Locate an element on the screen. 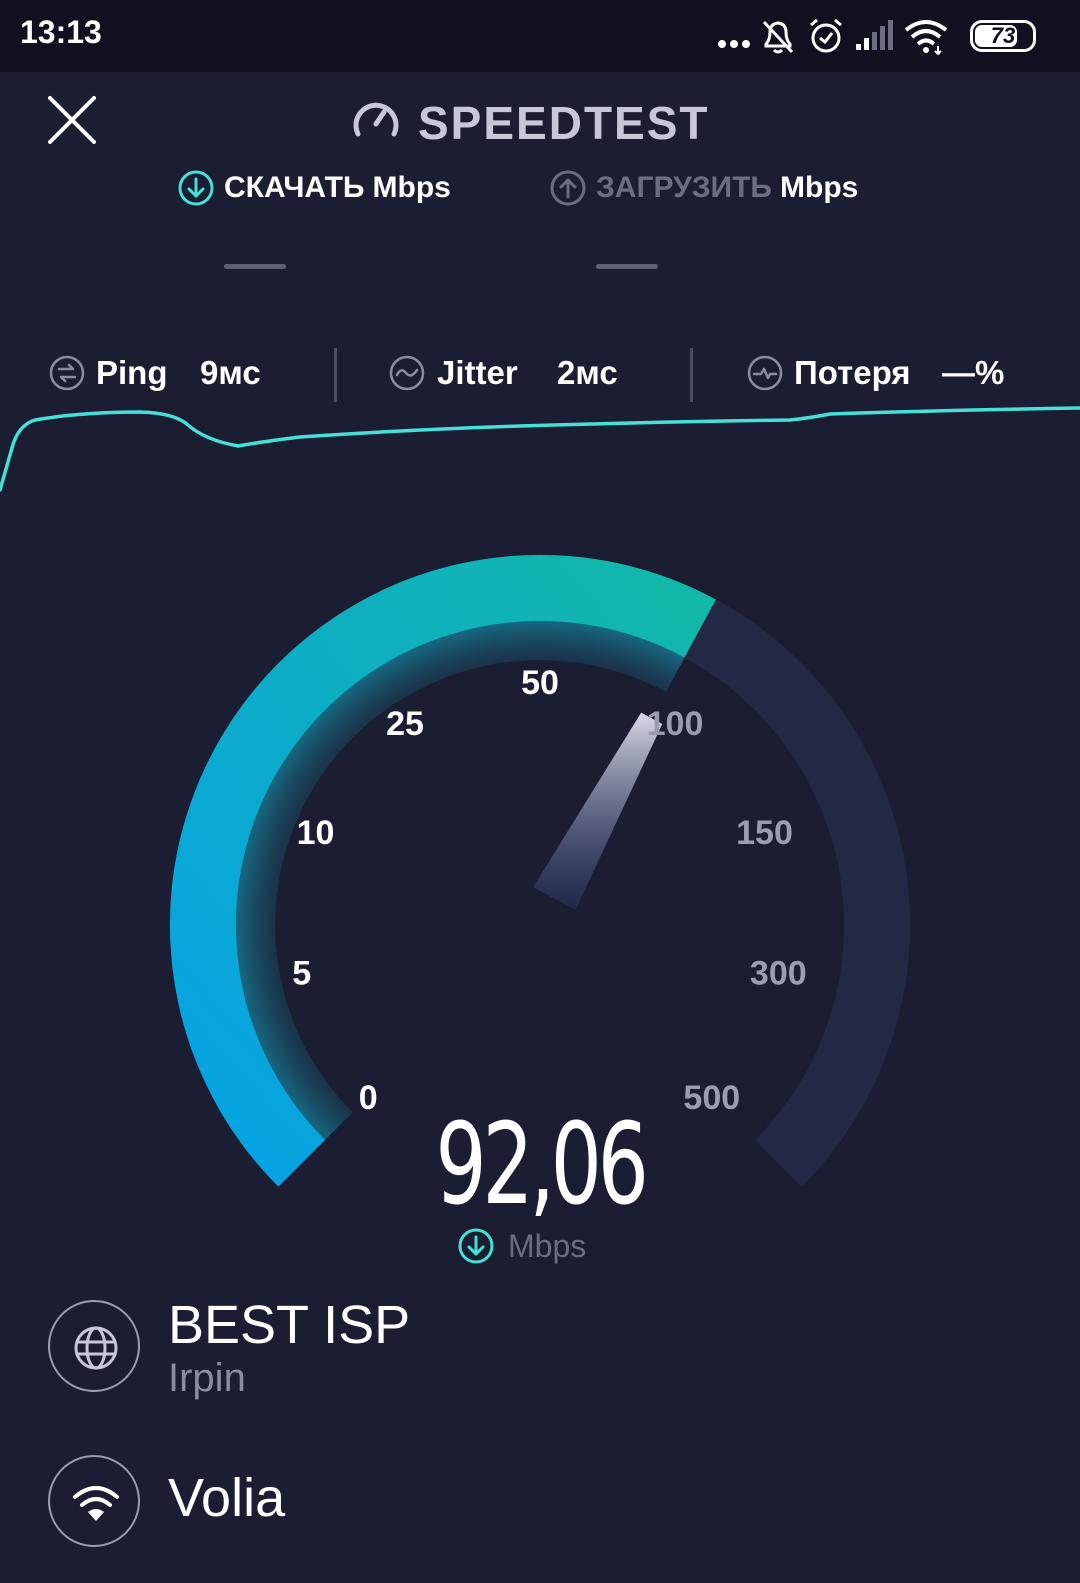 The height and width of the screenshot is (1583, 1080). speed-result-unit: Mbps is located at coordinates (556, 1246).